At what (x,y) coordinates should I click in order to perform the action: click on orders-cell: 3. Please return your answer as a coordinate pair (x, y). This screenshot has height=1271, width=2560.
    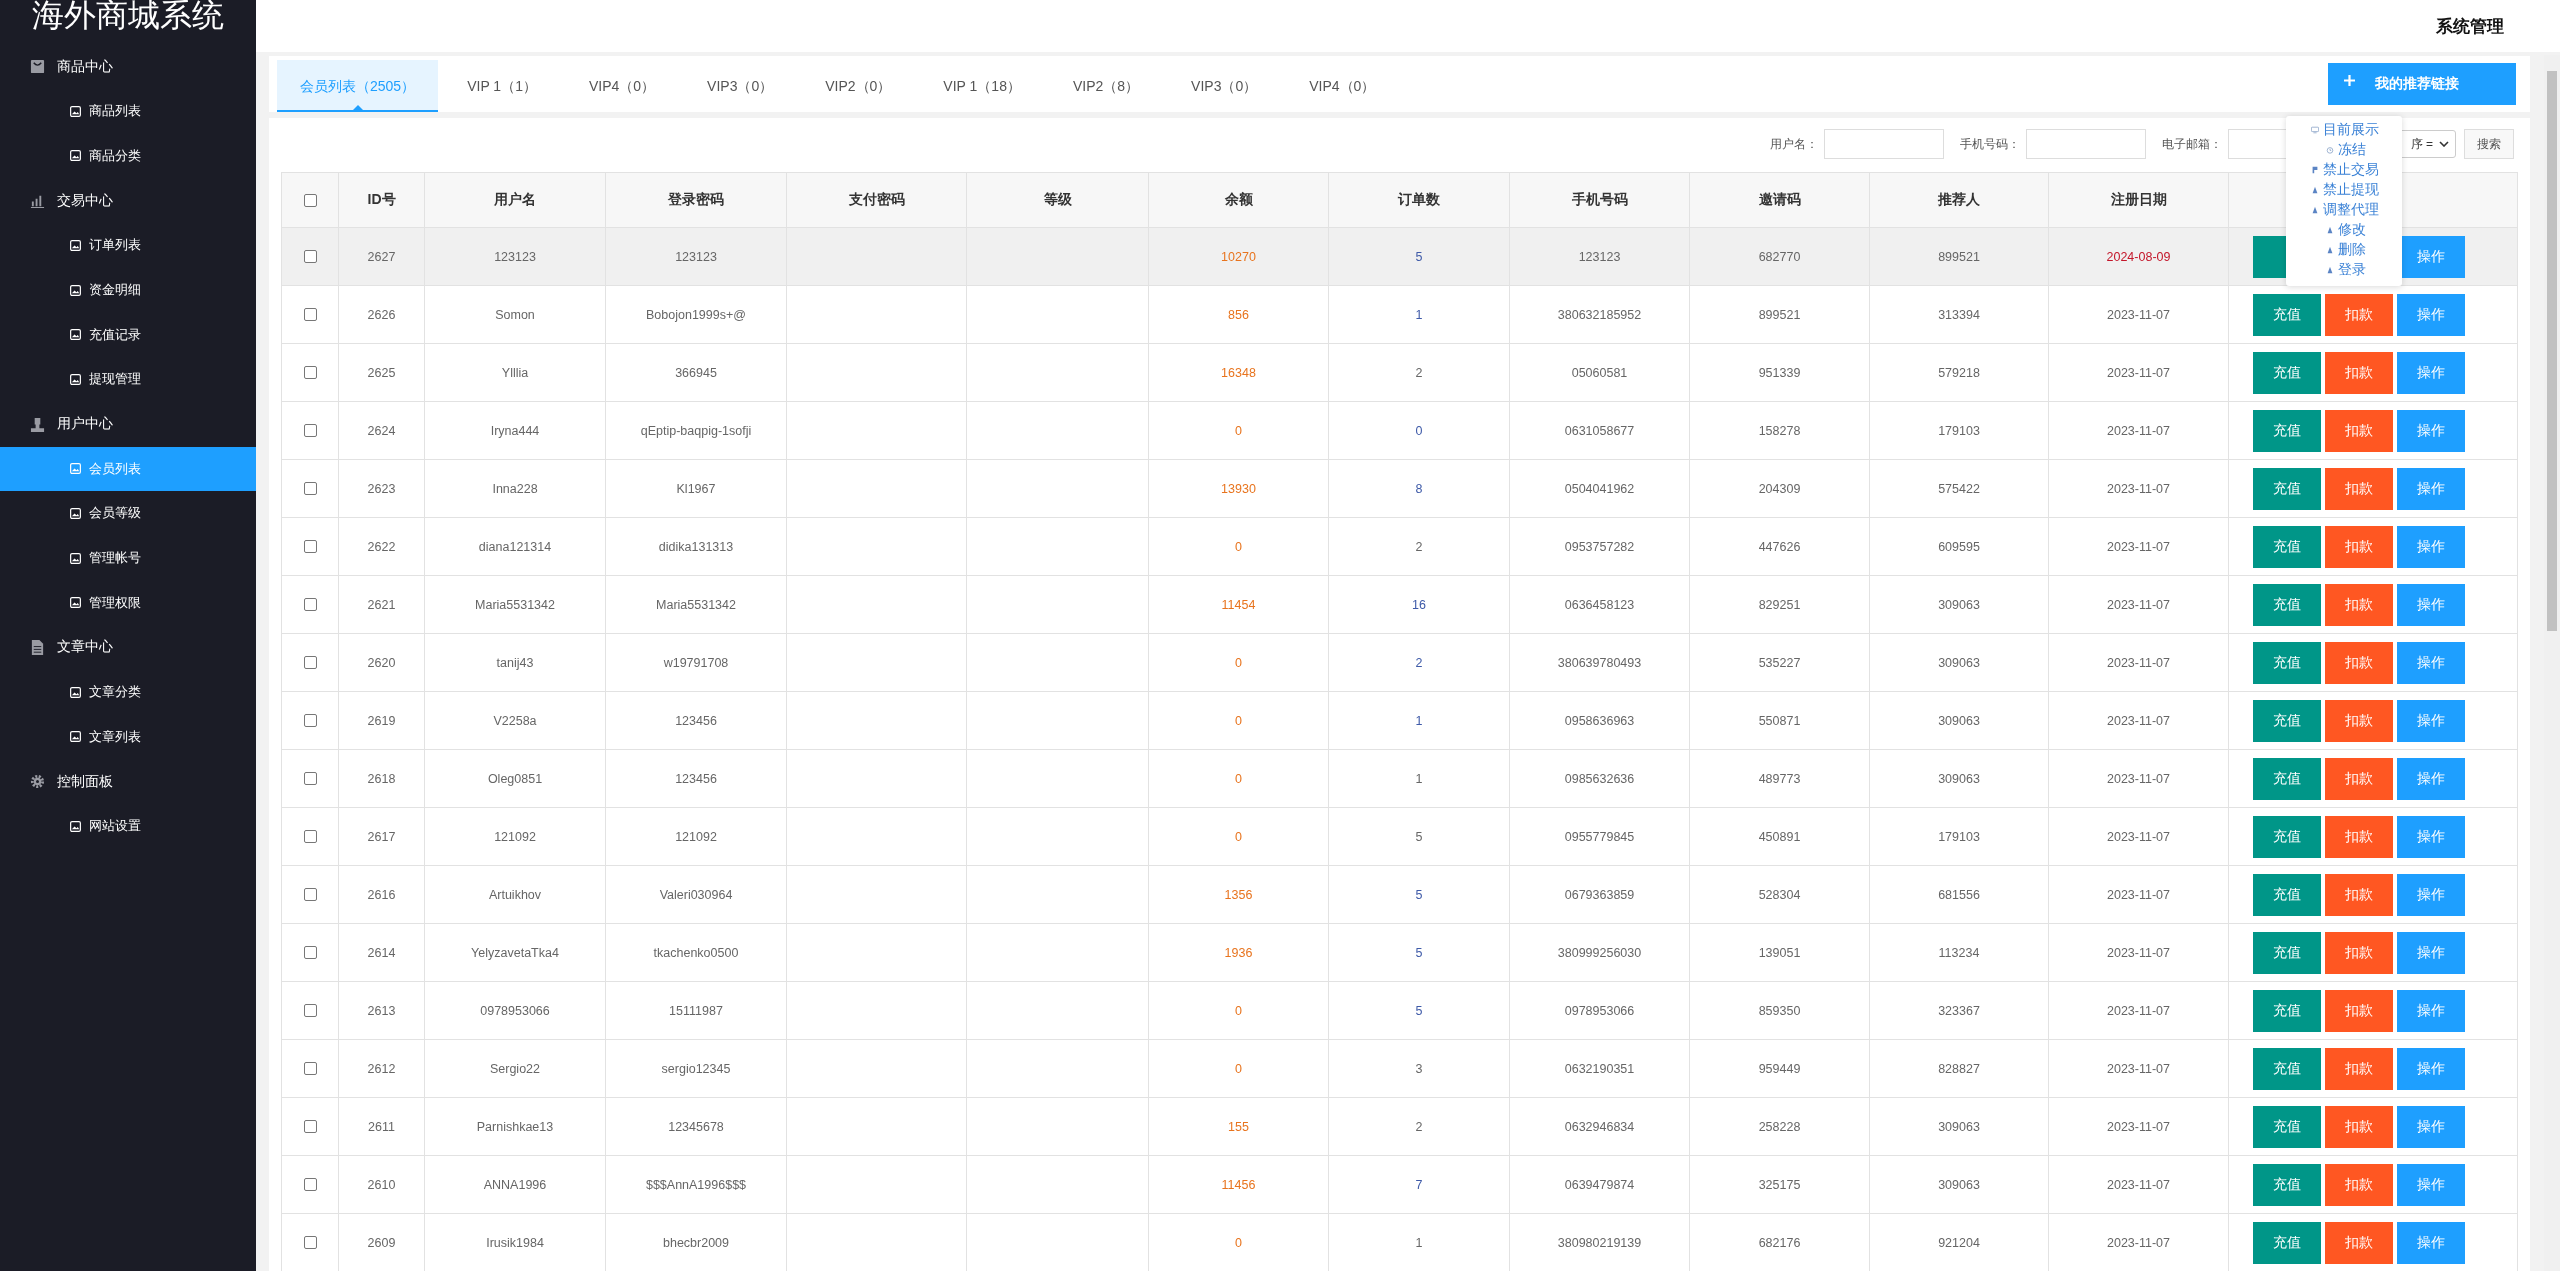
    Looking at the image, I should click on (1419, 1068).